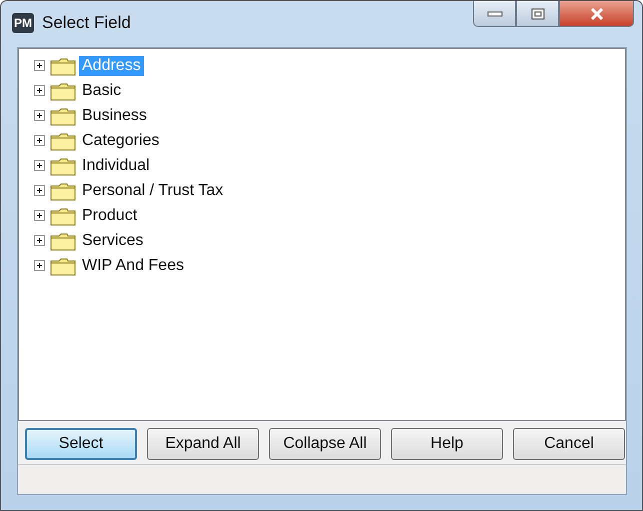 The image size is (643, 511). What do you see at coordinates (81, 444) in the screenshot?
I see `dialog-button: Select` at bounding box center [81, 444].